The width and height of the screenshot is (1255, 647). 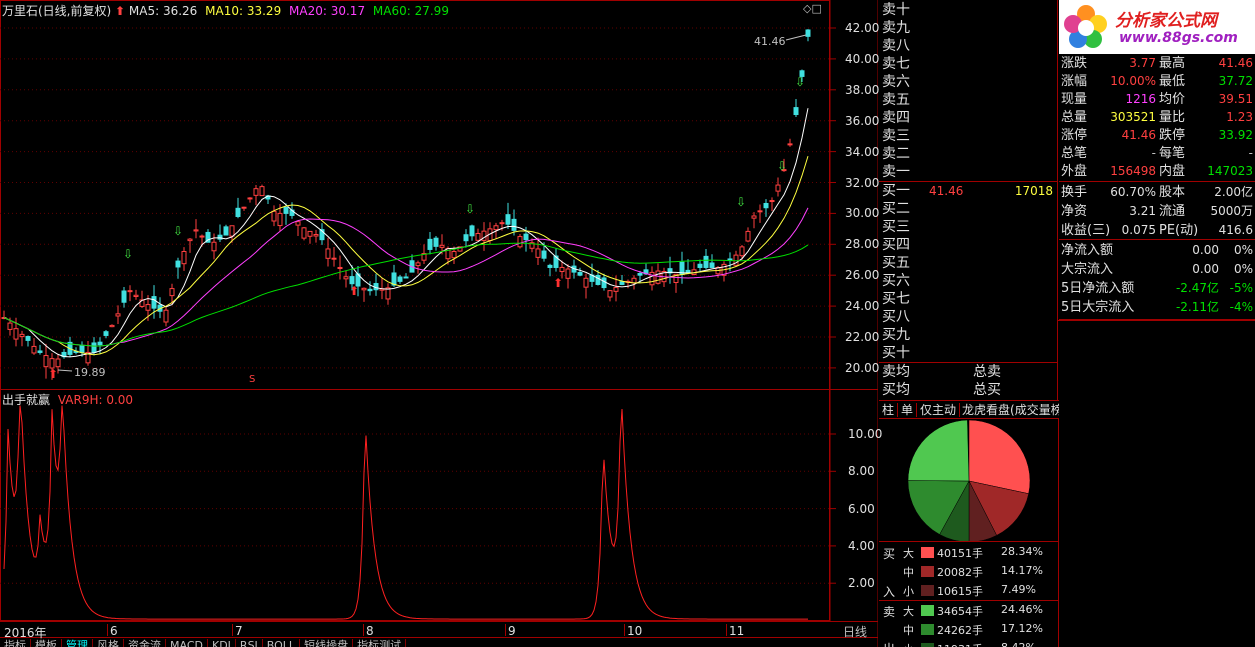 I want to click on quote-label: 内盘, so click(x=1172, y=171).